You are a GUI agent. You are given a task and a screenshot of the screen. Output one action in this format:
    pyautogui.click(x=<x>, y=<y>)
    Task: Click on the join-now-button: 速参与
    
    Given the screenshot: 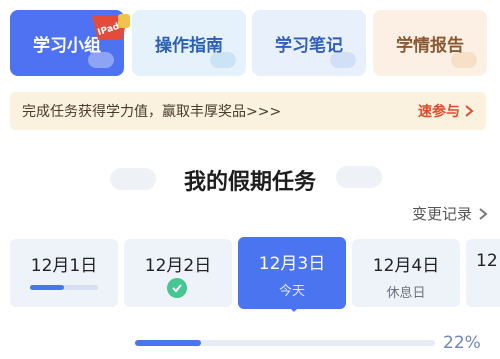 What is the action you would take?
    pyautogui.click(x=446, y=111)
    